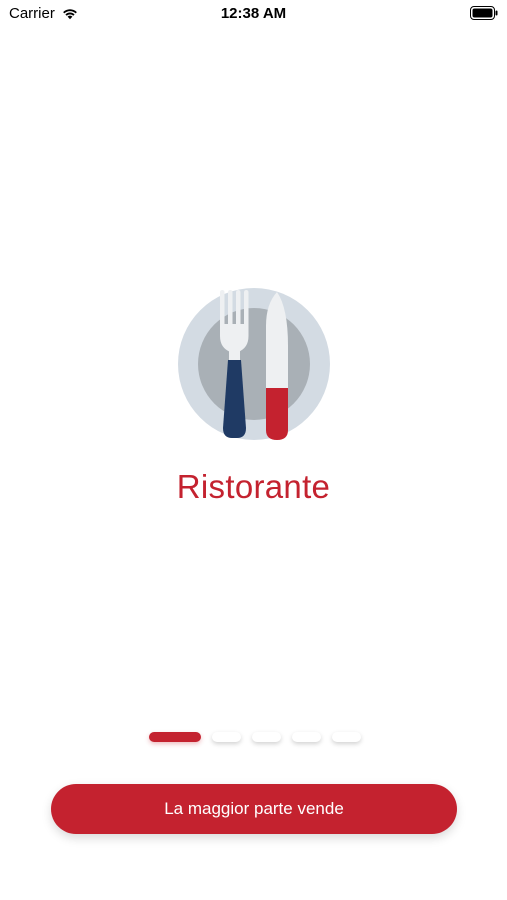 The height and width of the screenshot is (900, 507). I want to click on status-time: 12:38 AM, so click(253, 13).